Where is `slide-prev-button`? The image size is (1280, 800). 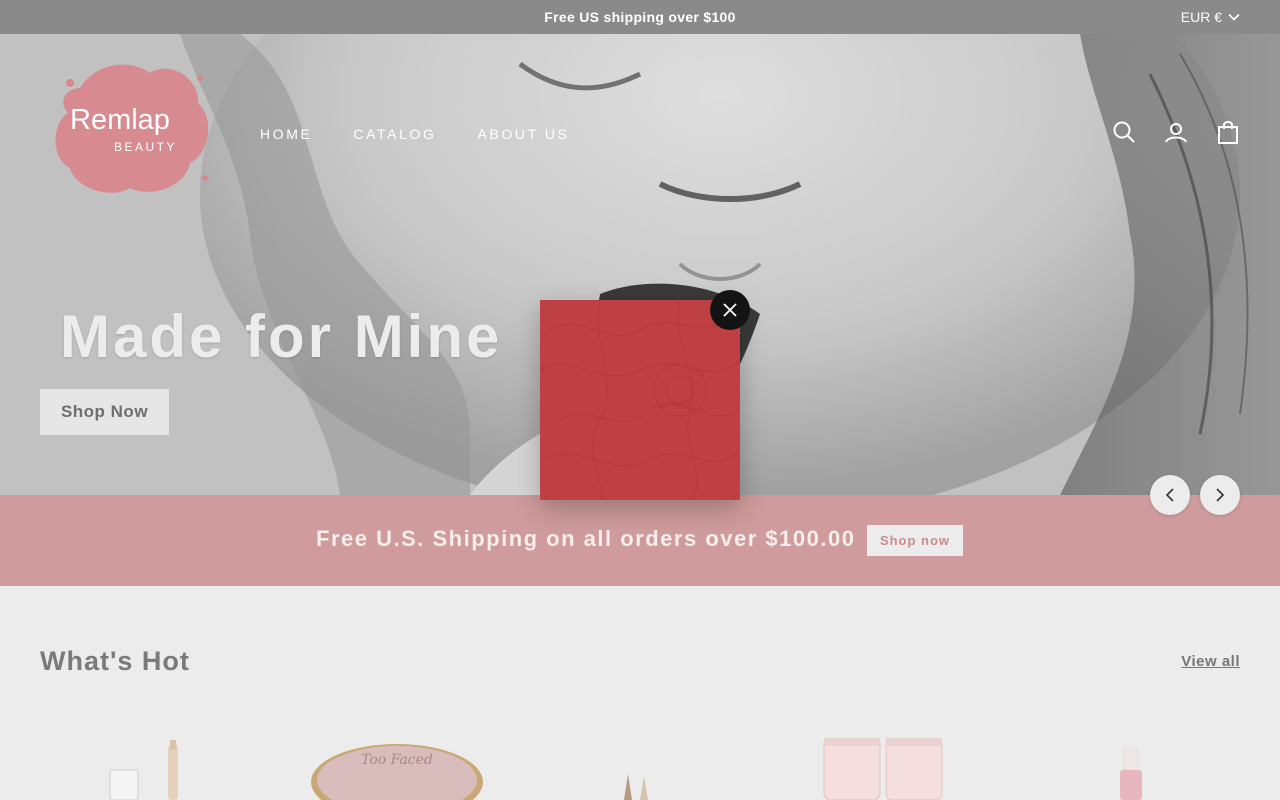 slide-prev-button is located at coordinates (1170, 495).